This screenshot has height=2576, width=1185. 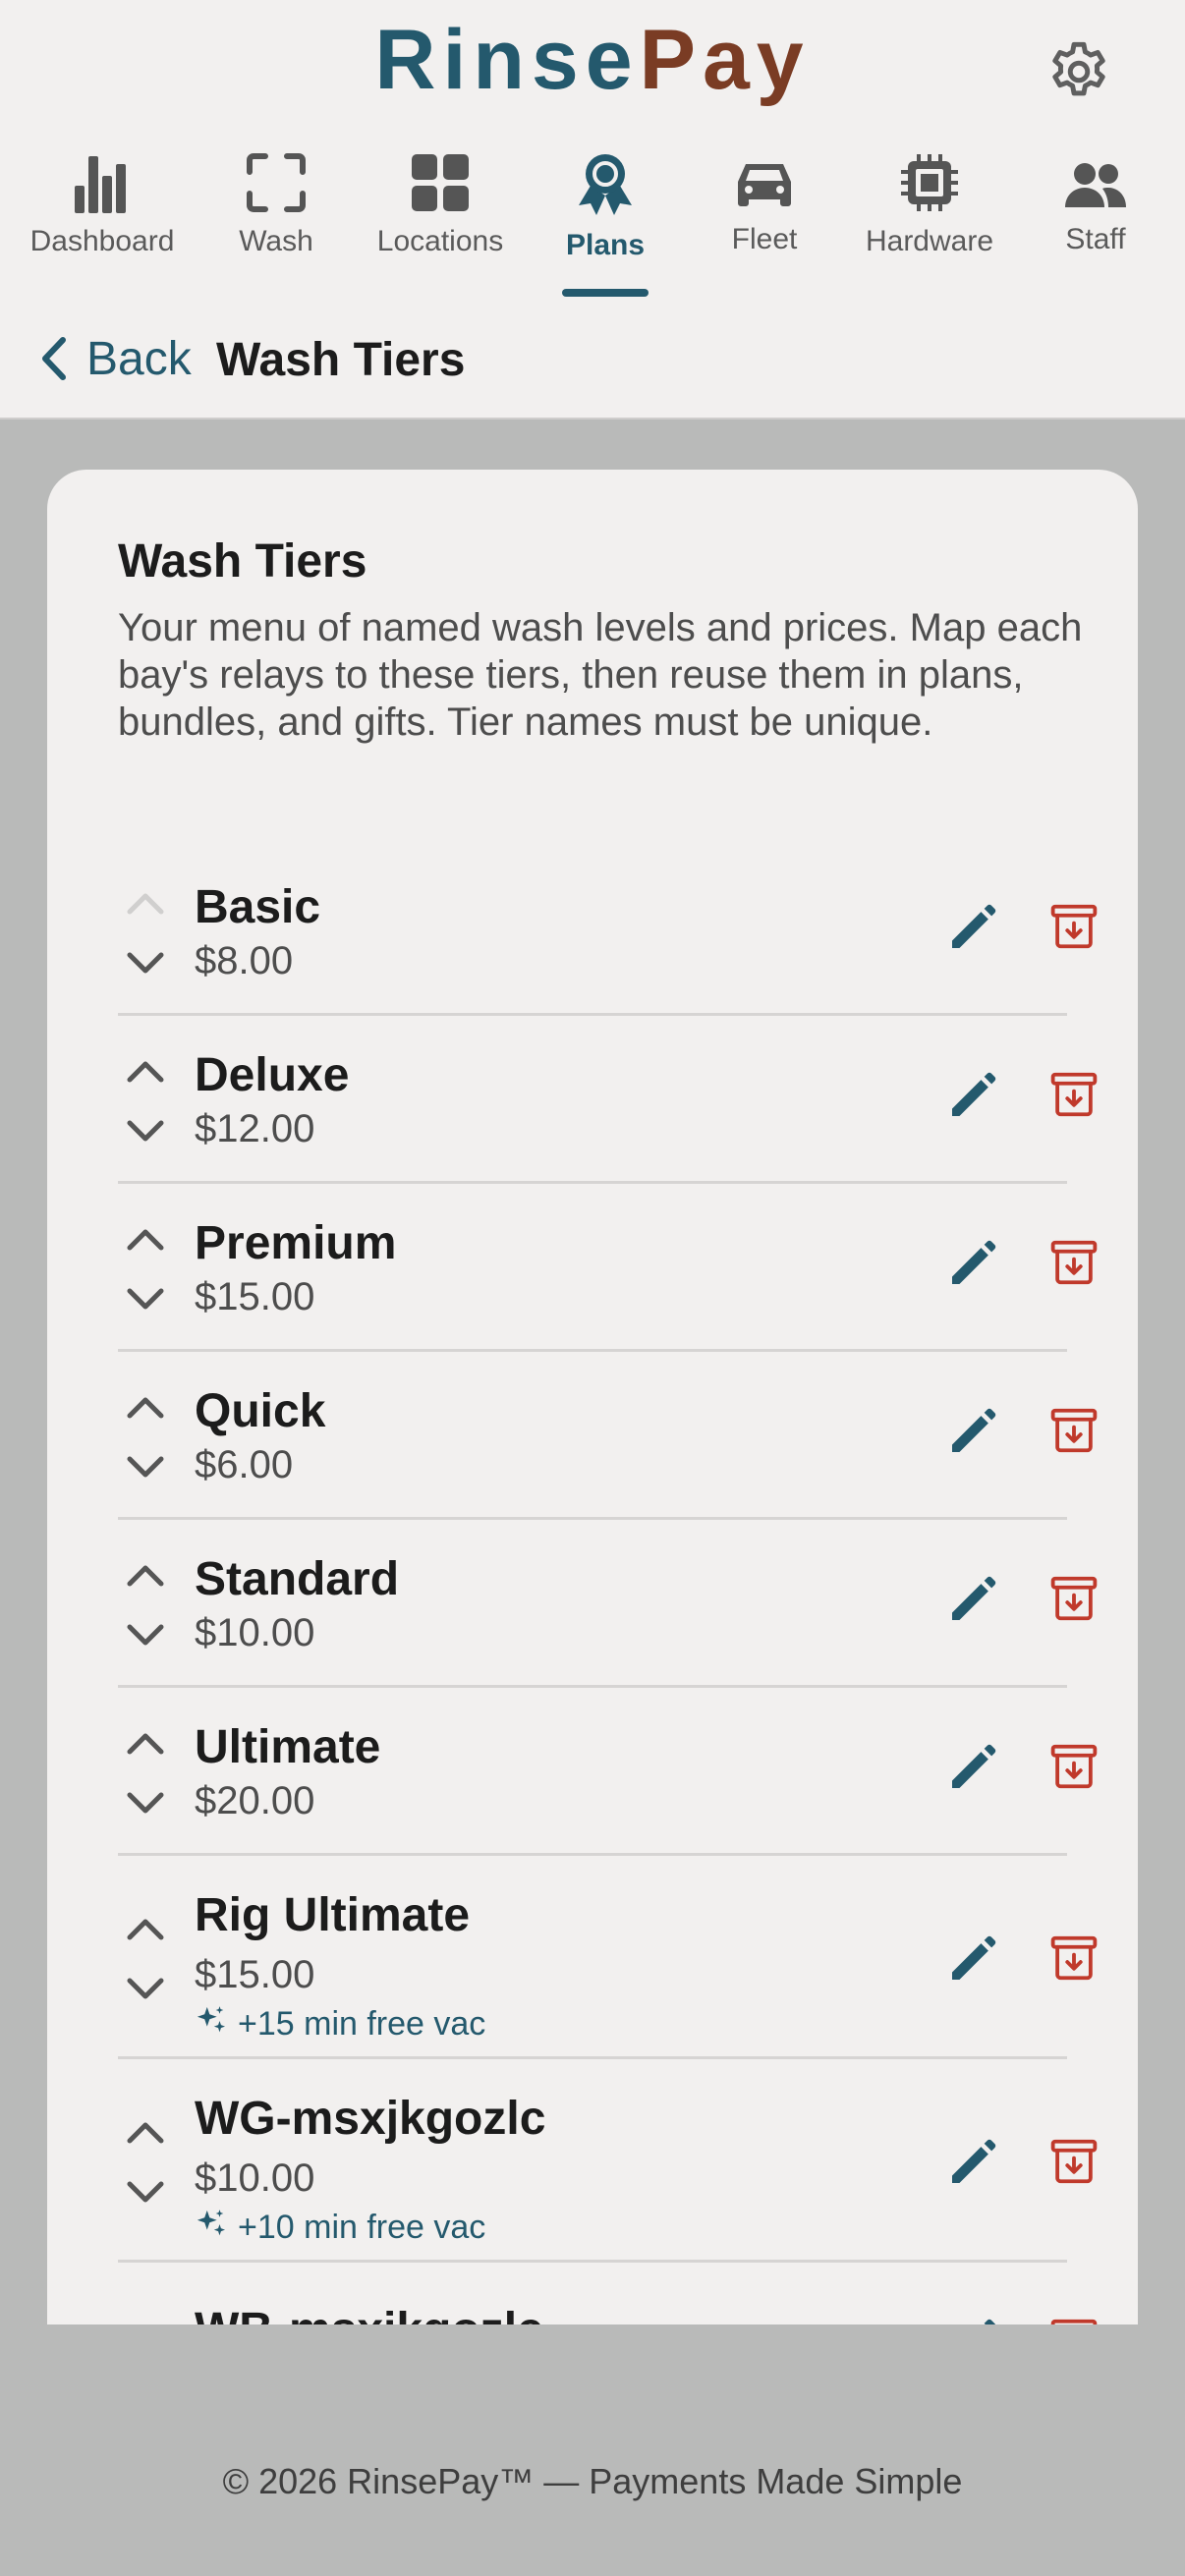 What do you see at coordinates (608, 1770) in the screenshot?
I see `tier-row: Ultimate $20.00` at bounding box center [608, 1770].